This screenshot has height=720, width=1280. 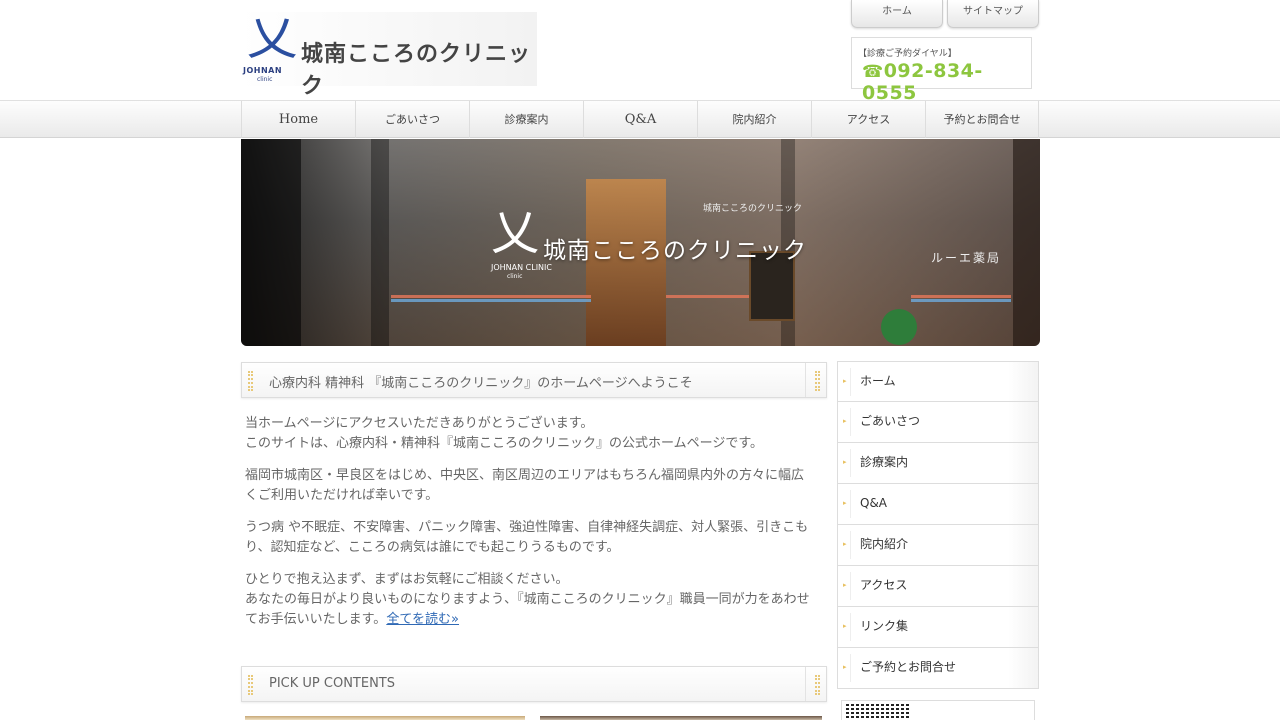 I want to click on site-logo: 乂 JOHNAN clinic 城南こころのクリニック, so click(x=389, y=55).